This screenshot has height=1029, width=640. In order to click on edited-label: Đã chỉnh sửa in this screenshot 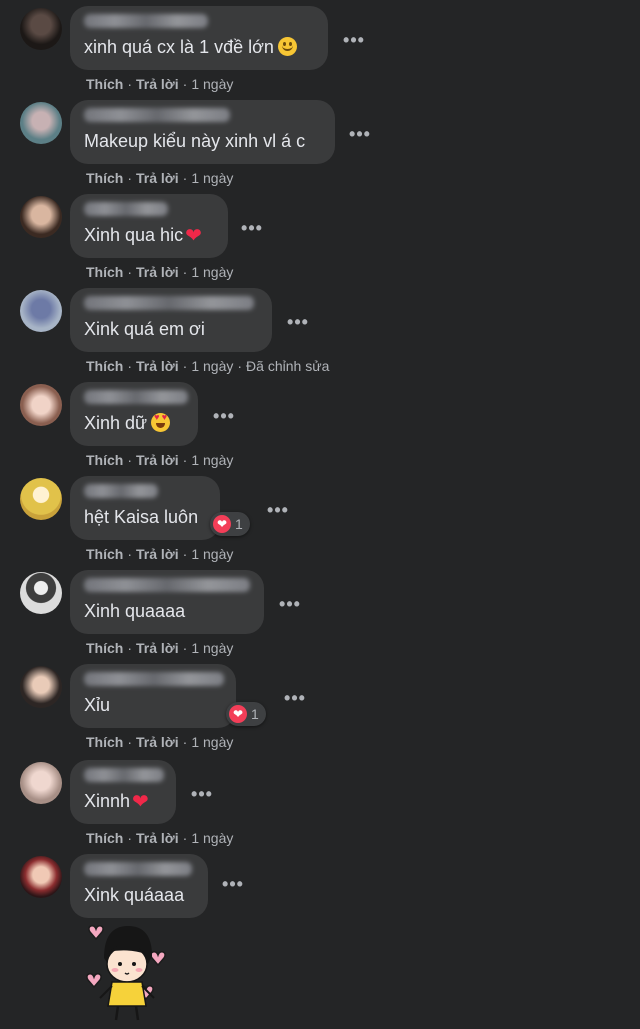, I will do `click(288, 366)`.